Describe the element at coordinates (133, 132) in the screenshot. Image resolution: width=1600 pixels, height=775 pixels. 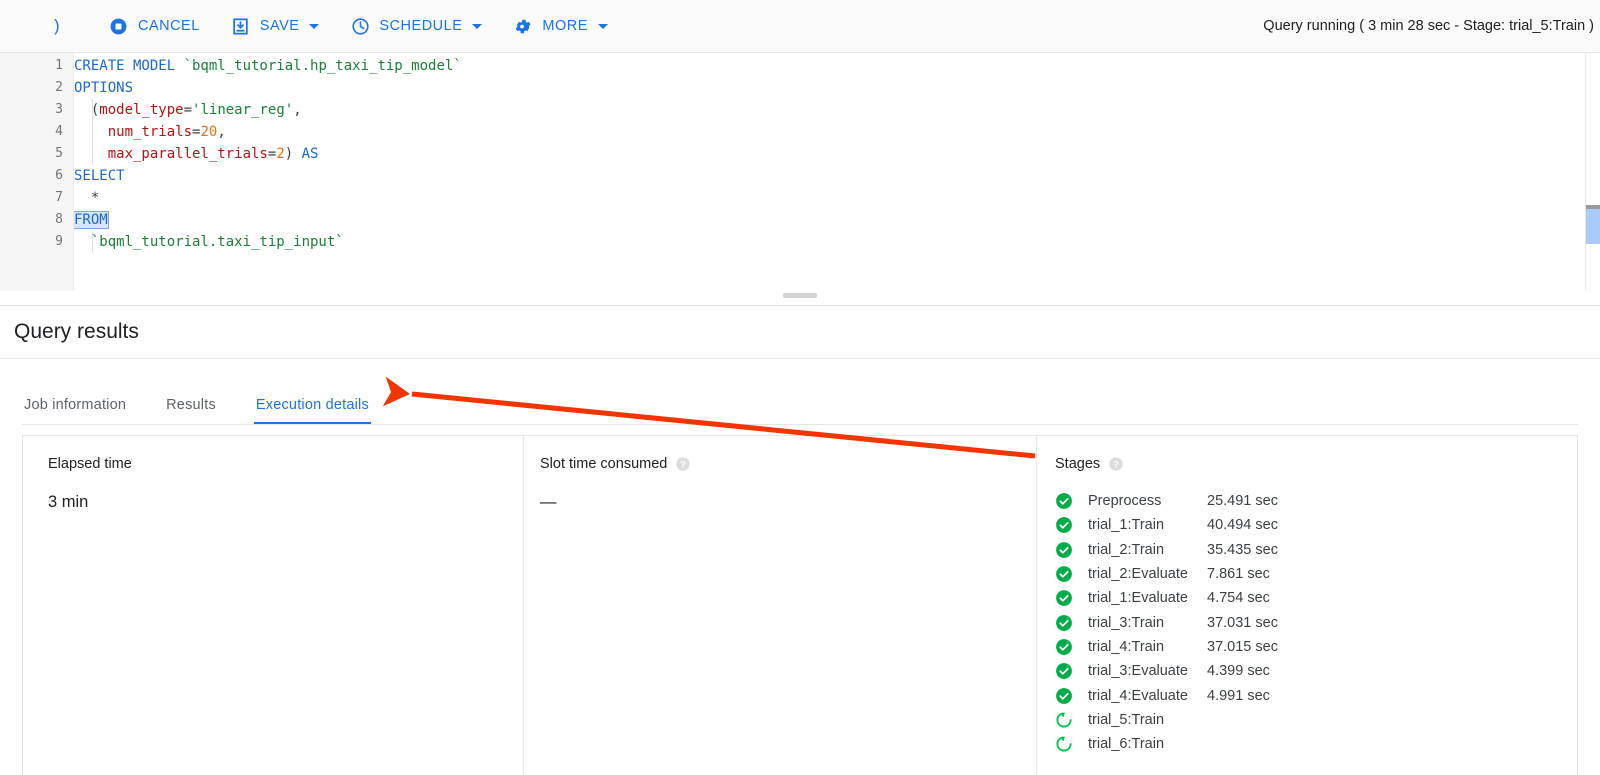
I see `code-token-option: num_trials` at that location.